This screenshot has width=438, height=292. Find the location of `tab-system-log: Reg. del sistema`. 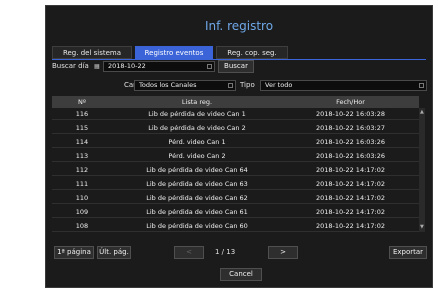

tab-system-log: Reg. del sistema is located at coordinates (92, 52).